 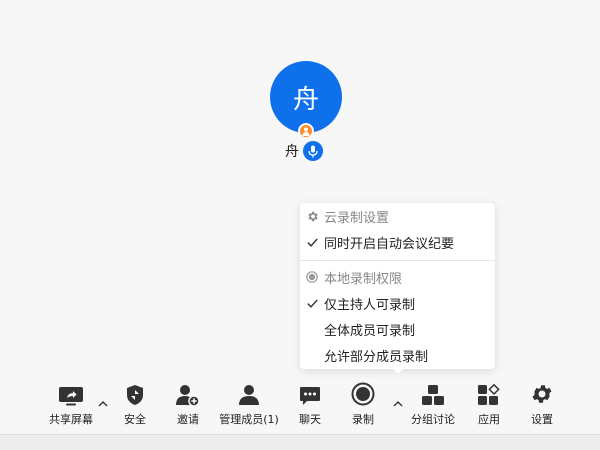 I want to click on security-button: 安全, so click(x=135, y=404).